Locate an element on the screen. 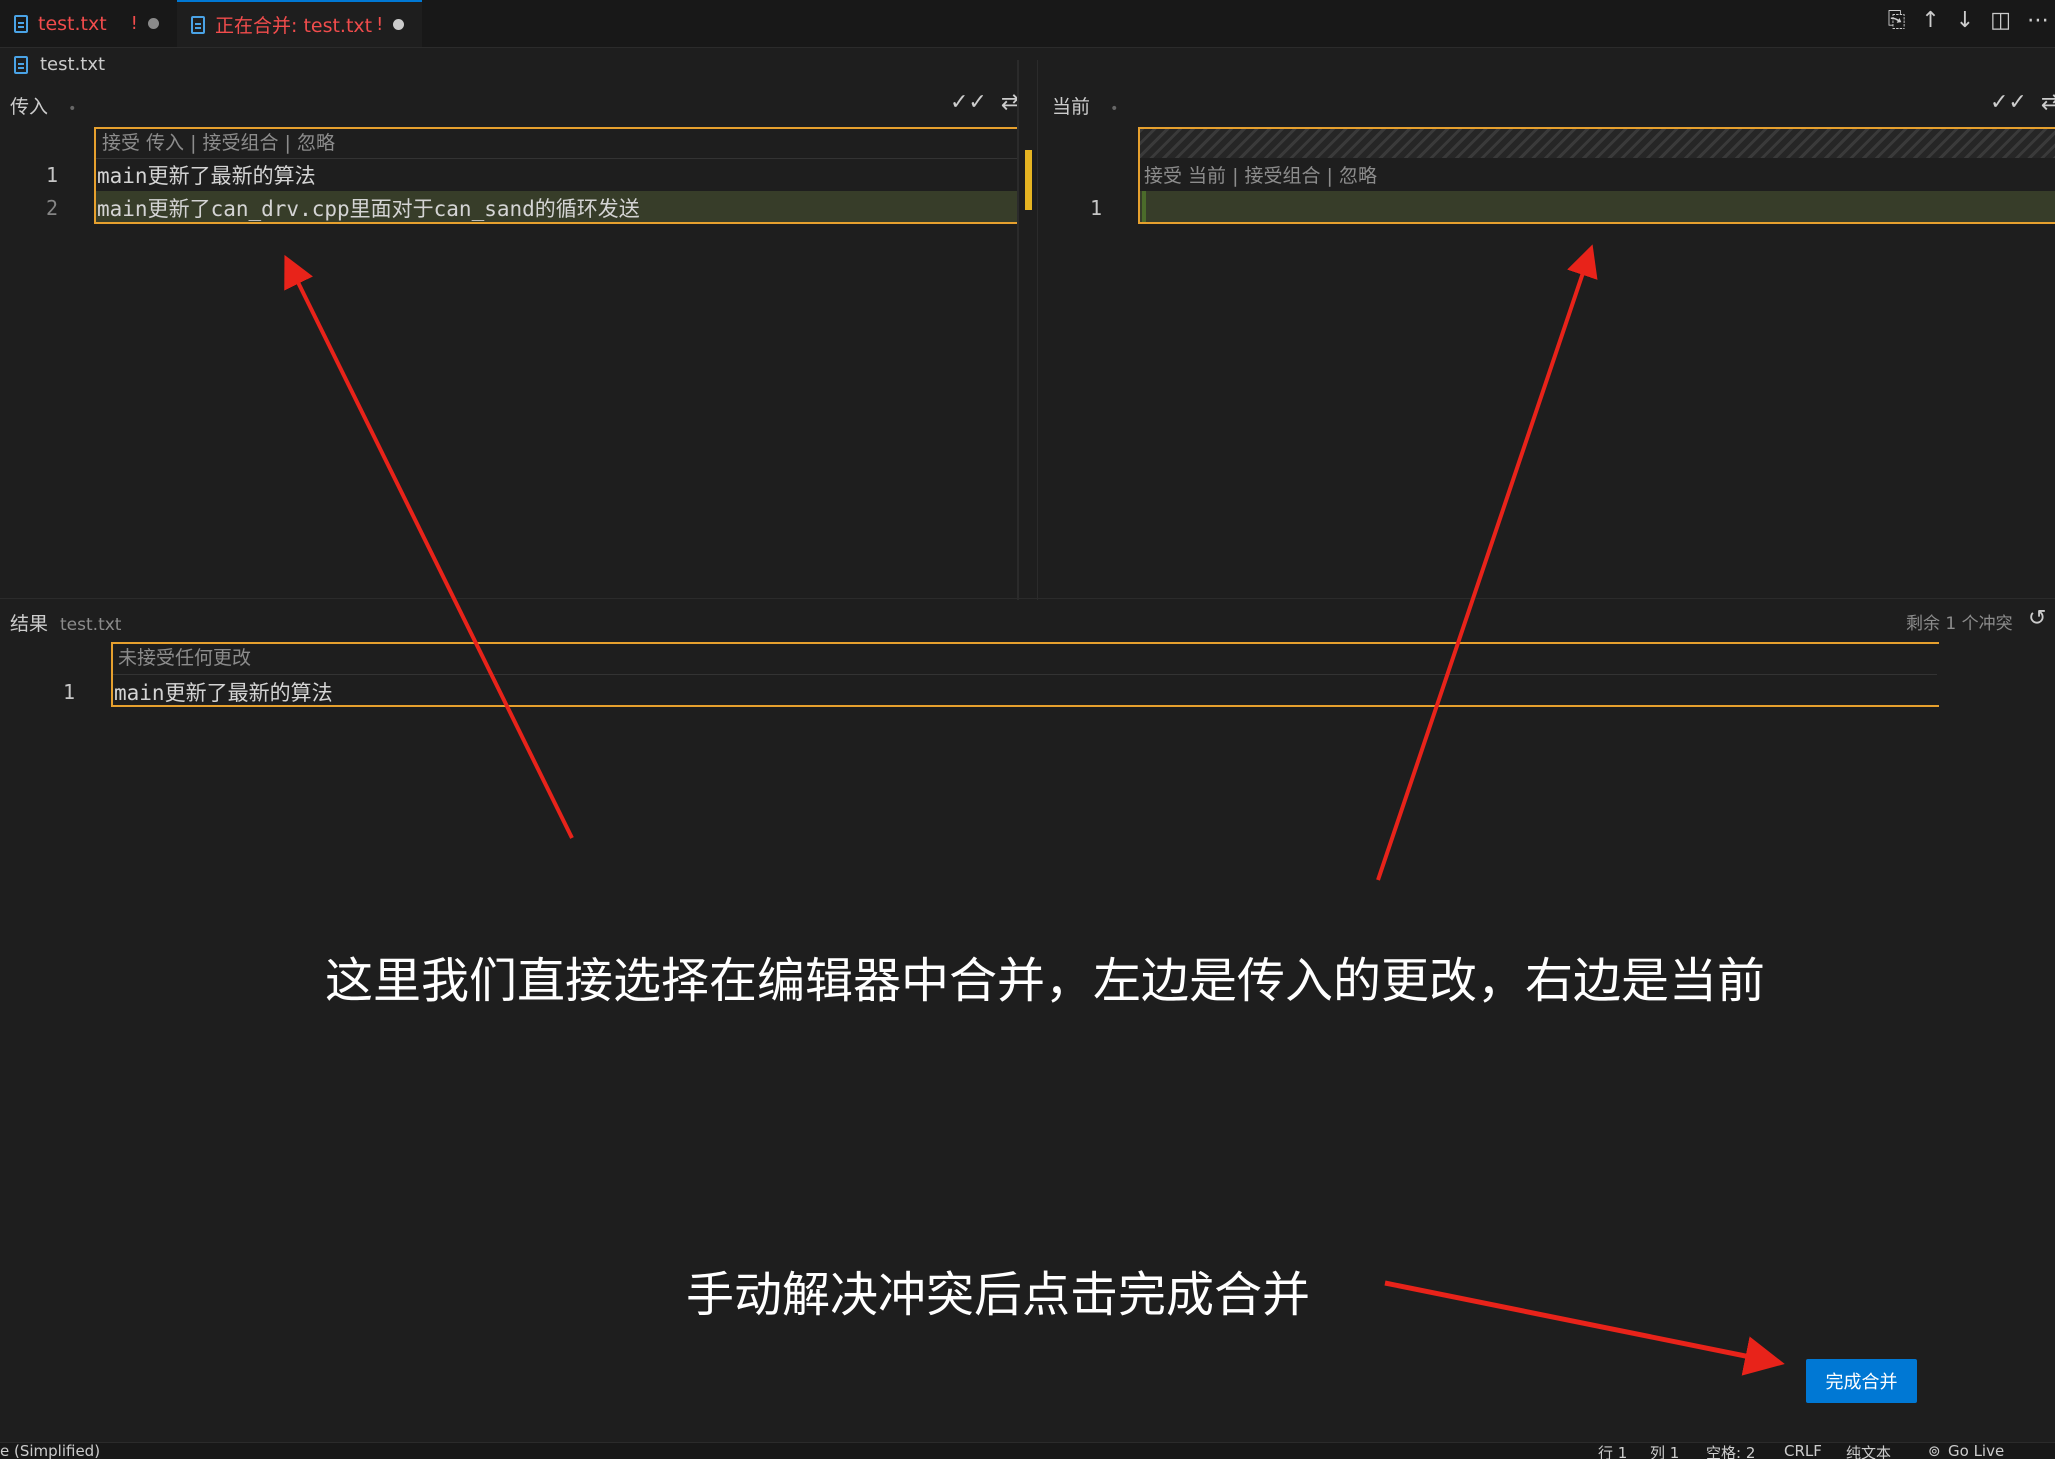 The width and height of the screenshot is (2055, 1459). annotation-caption-2: 手动解决冲突后点击完成合并 is located at coordinates (998, 1295).